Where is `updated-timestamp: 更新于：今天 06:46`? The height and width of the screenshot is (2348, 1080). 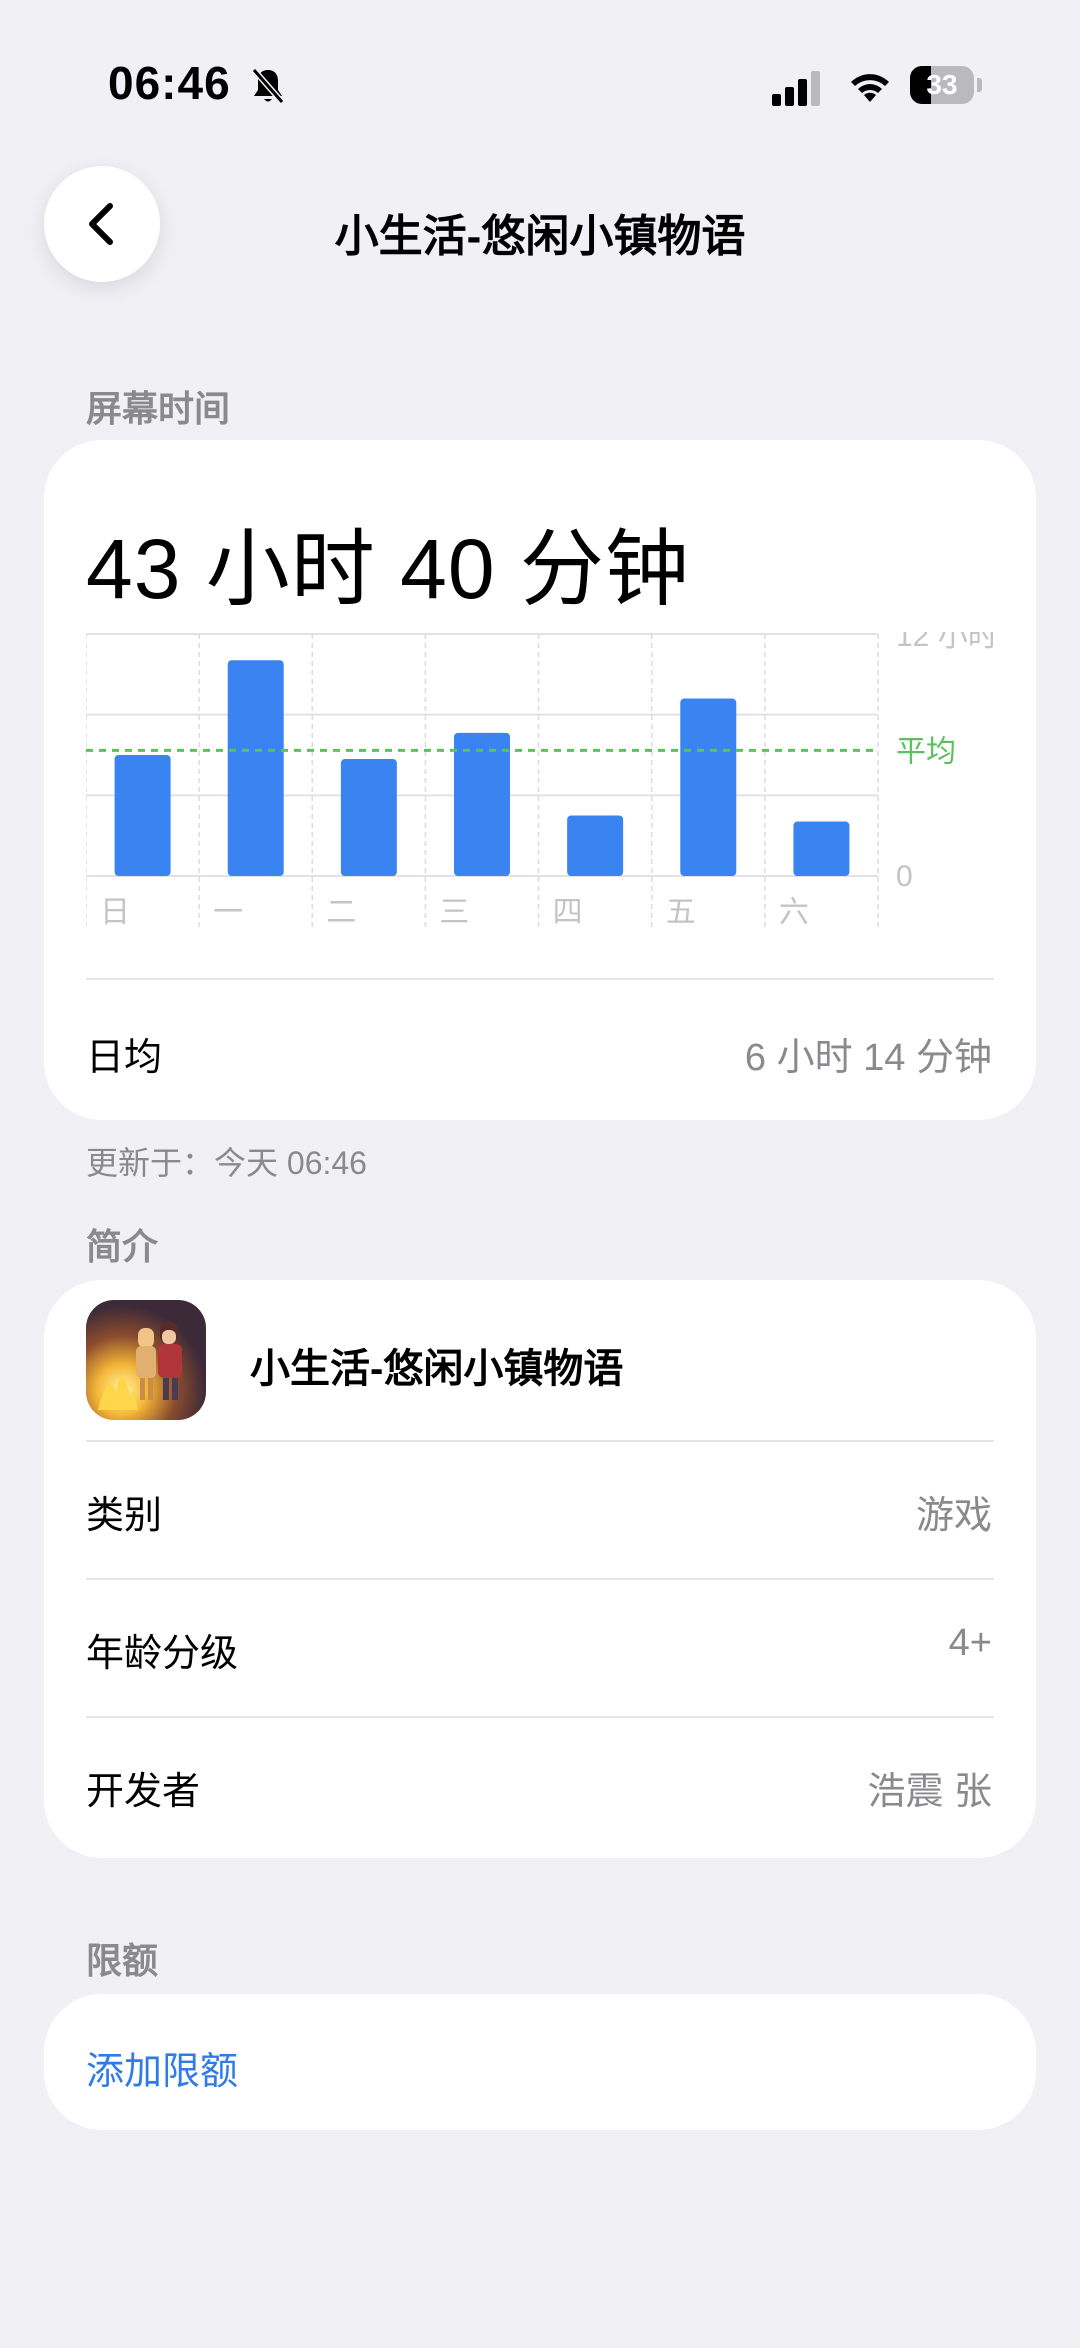 updated-timestamp: 更新于：今天 06:46 is located at coordinates (226, 1163).